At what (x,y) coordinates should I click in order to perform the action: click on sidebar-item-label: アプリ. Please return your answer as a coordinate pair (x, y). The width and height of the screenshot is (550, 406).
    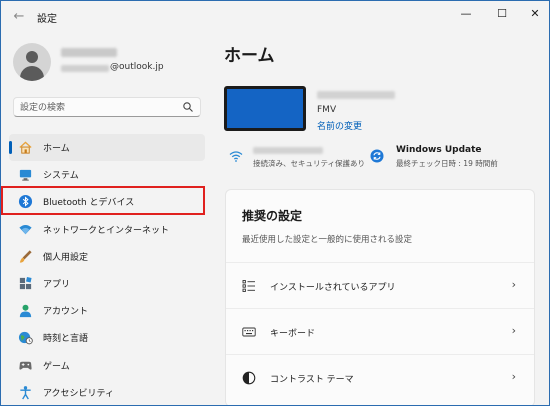
    Looking at the image, I should click on (57, 284).